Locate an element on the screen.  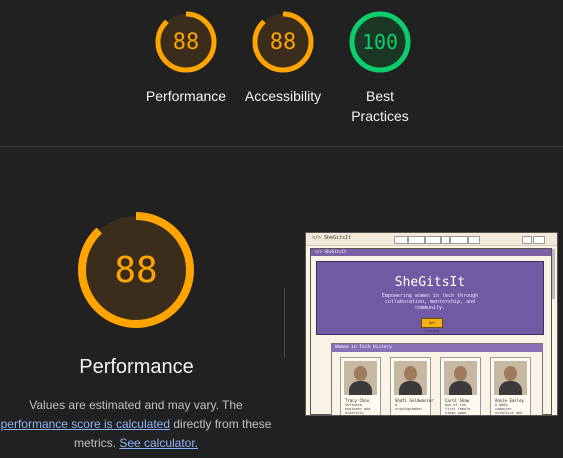
best-practices-gauge: 100 is located at coordinates (380, 42).